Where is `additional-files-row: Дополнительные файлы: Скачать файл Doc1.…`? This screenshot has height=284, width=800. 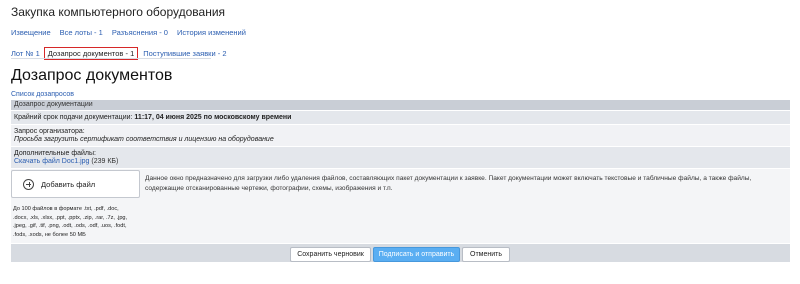
additional-files-row: Дополнительные файлы: Скачать файл Doc1.… is located at coordinates (400, 157).